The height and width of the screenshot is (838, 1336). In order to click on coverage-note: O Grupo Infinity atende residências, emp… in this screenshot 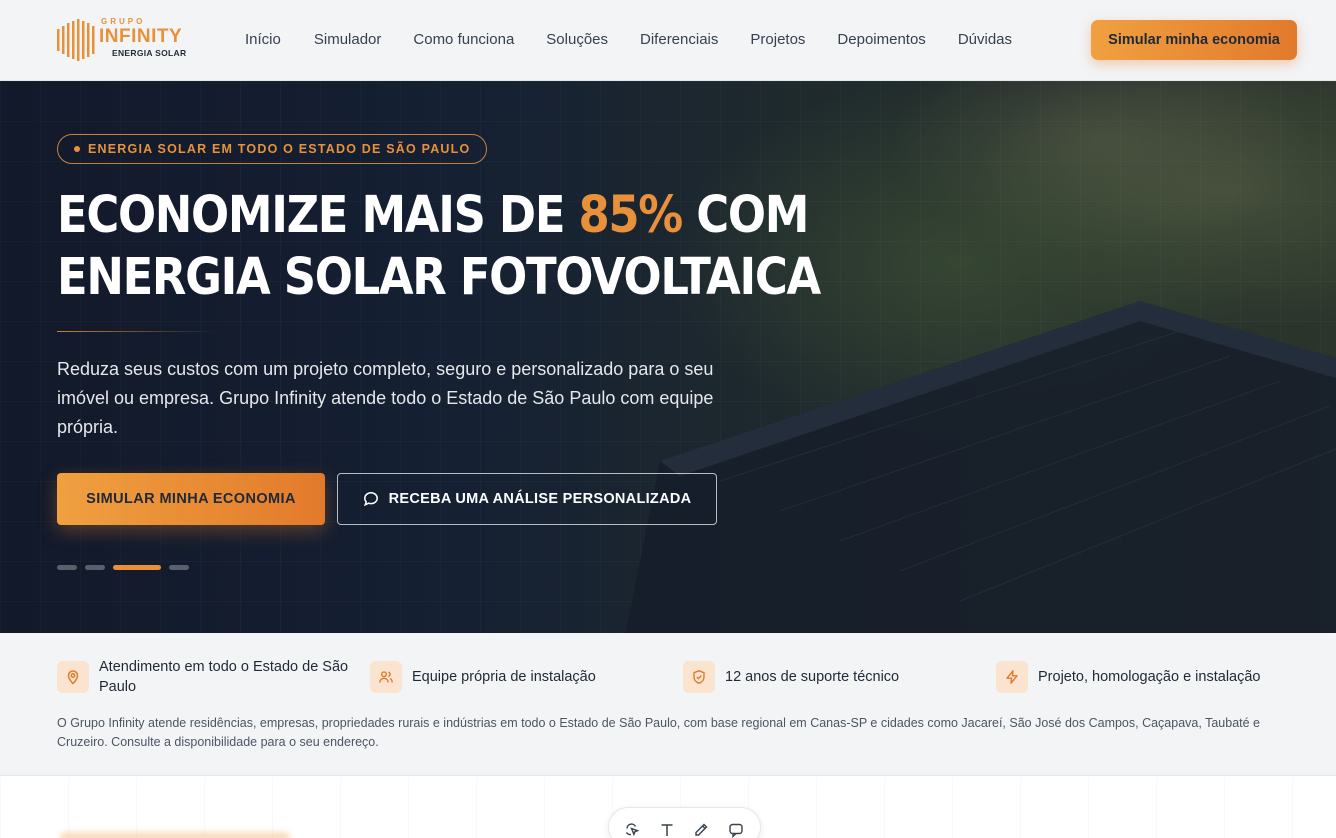, I will do `click(658, 732)`.